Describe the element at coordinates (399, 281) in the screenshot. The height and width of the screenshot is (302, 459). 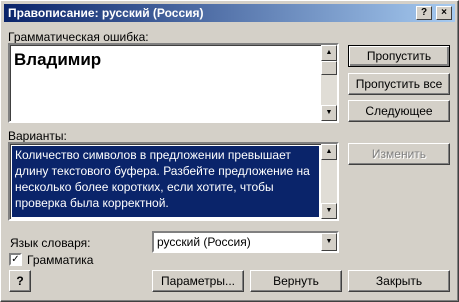
I see `close-button: Закрыть` at that location.